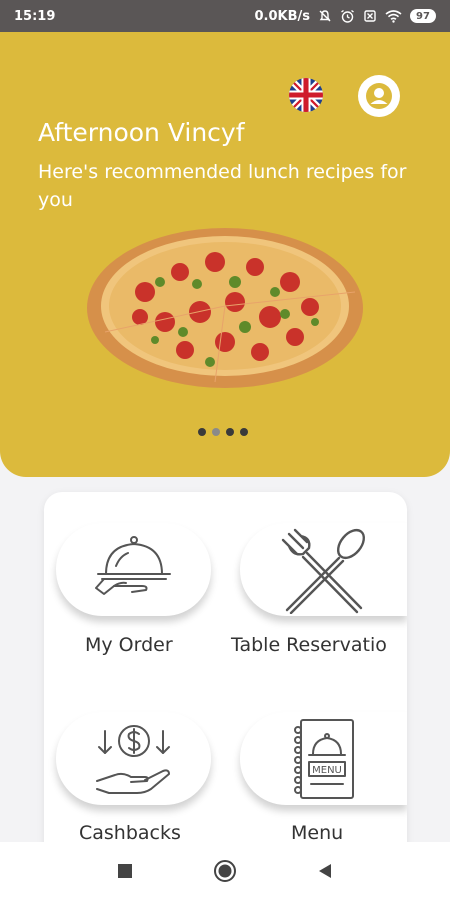 Image resolution: width=450 pixels, height=900 pixels. What do you see at coordinates (370, 16) in the screenshot?
I see `sim-icon` at bounding box center [370, 16].